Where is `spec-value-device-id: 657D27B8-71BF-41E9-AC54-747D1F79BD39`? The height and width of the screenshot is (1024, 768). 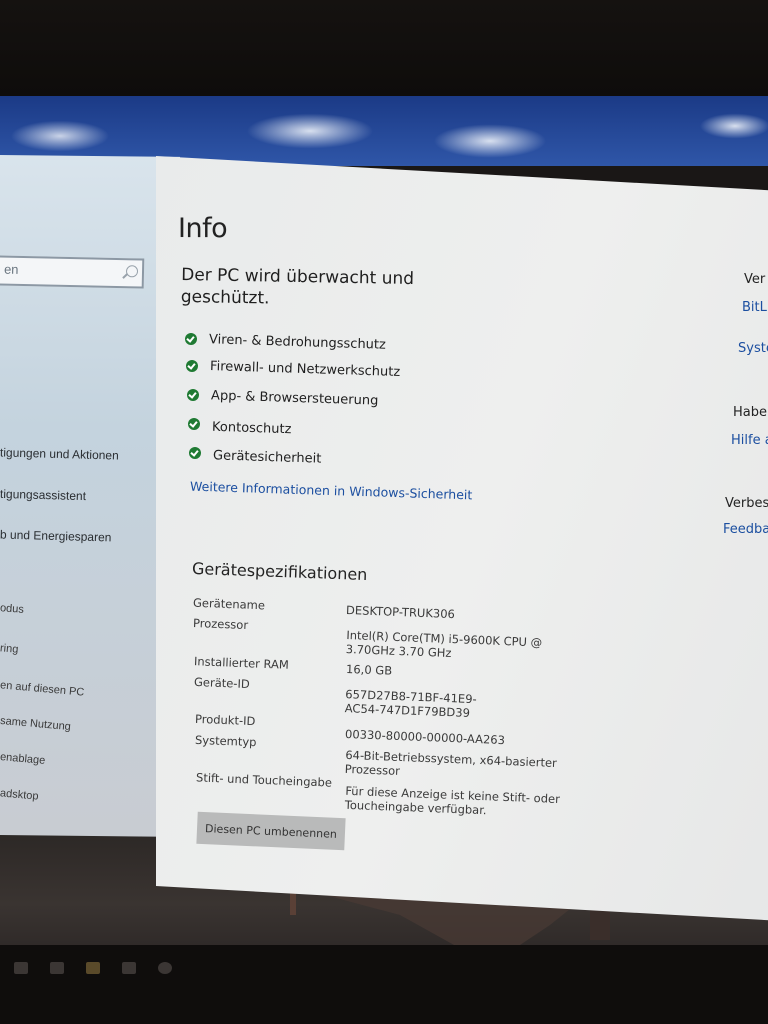 spec-value-device-id: 657D27B8-71BF-41E9-AC54-747D1F79BD39 is located at coordinates (410, 703).